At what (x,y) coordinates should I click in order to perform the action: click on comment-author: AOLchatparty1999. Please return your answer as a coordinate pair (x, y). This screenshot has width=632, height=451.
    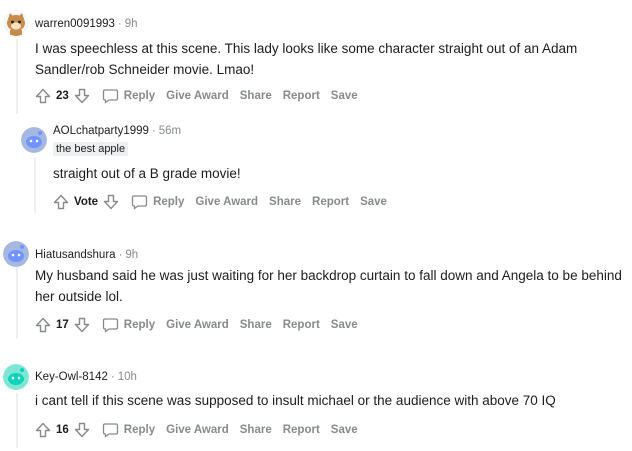
    Looking at the image, I should click on (101, 131).